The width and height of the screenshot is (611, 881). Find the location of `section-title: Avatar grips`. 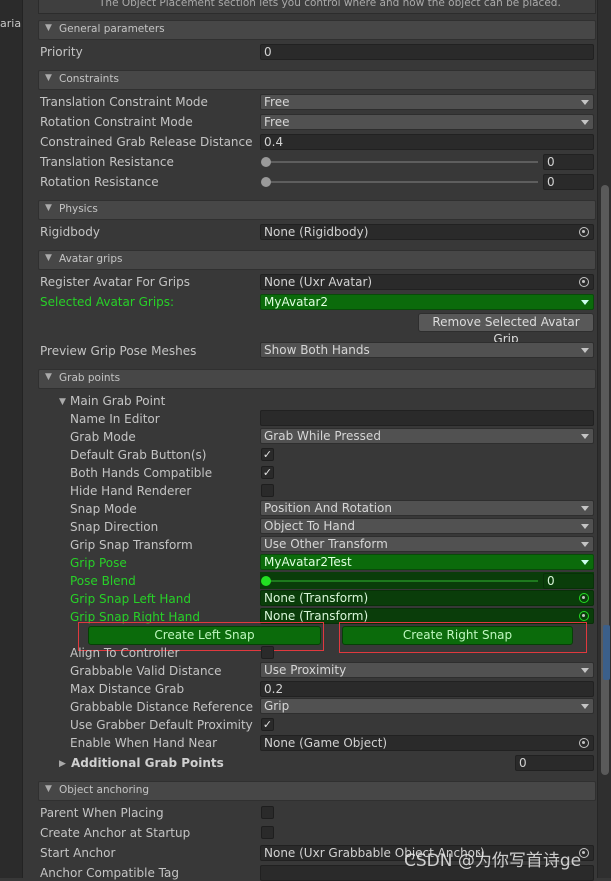

section-title: Avatar grips is located at coordinates (91, 259).